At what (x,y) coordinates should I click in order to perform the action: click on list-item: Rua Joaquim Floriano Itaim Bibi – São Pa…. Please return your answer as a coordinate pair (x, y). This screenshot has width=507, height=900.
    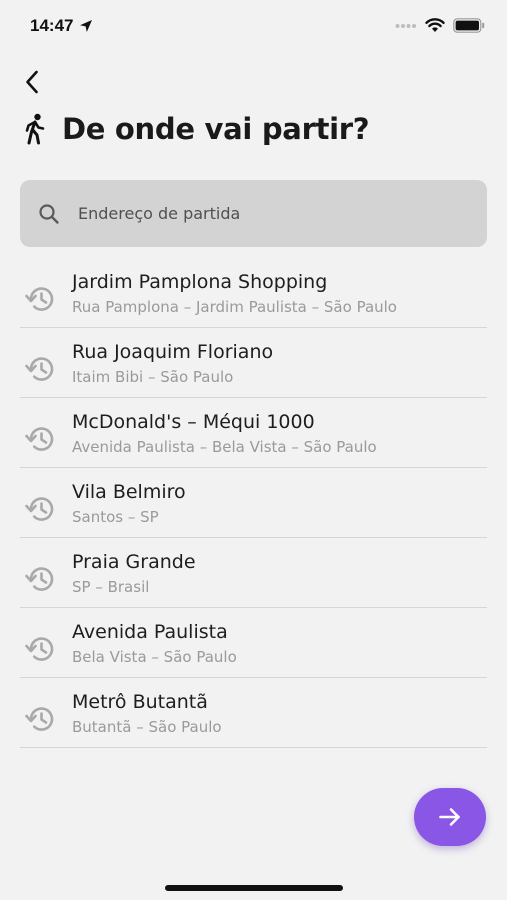
    Looking at the image, I should click on (253, 363).